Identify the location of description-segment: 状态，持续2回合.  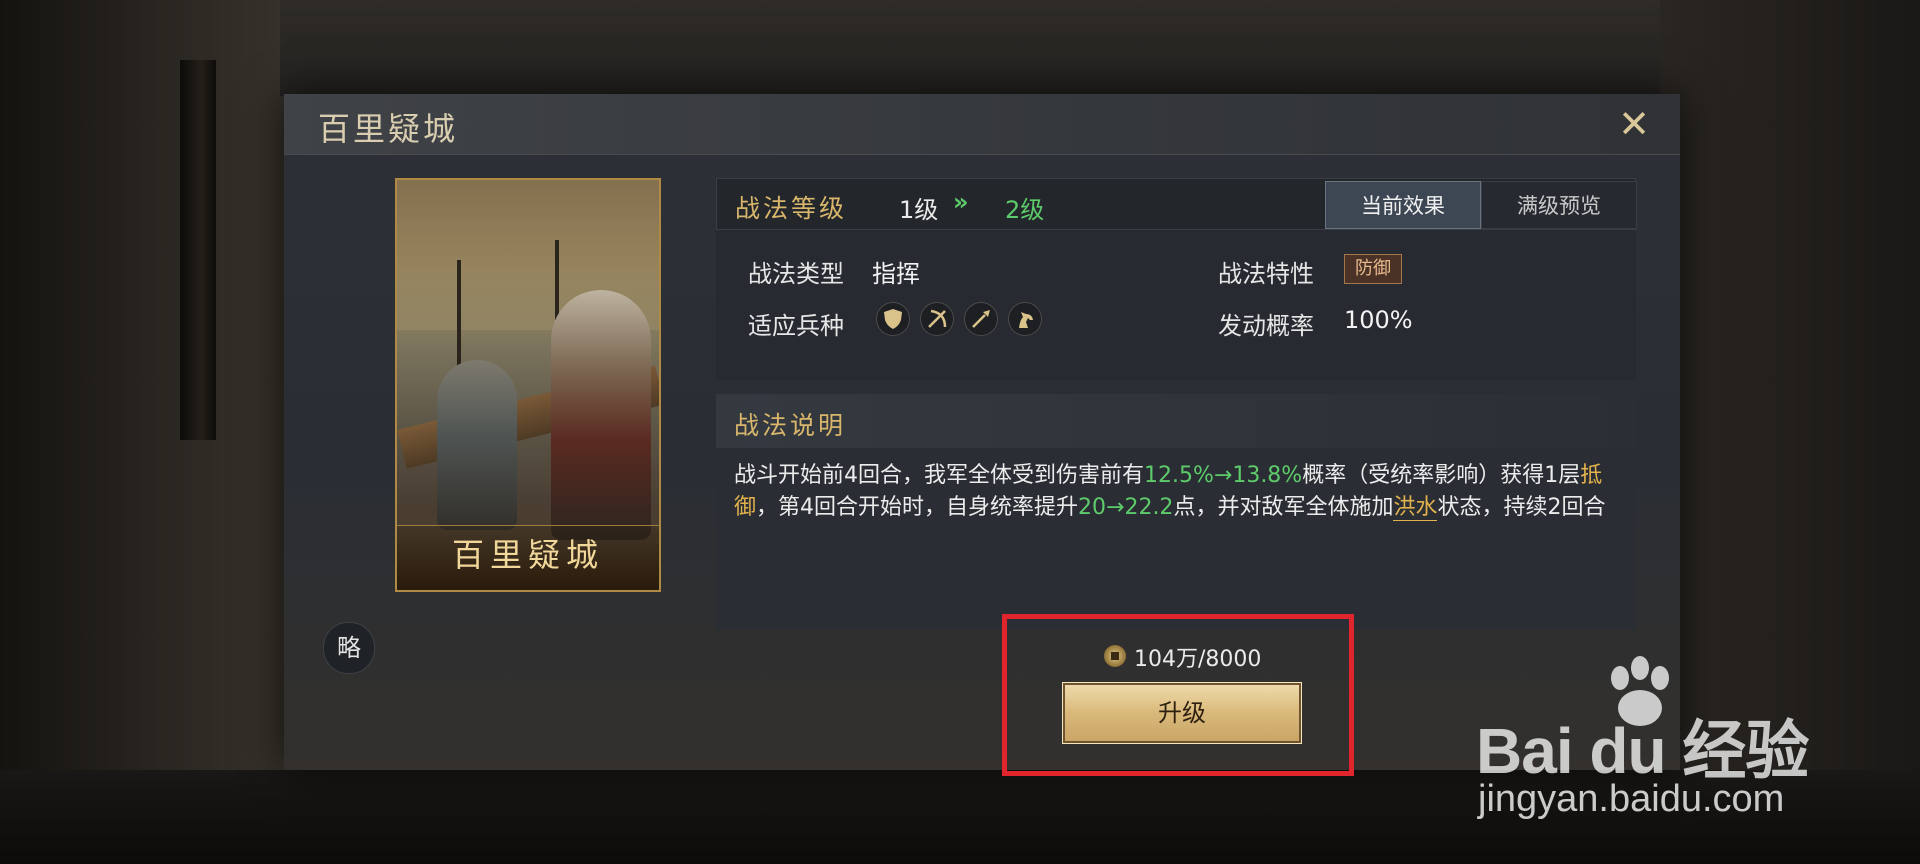
(1521, 507).